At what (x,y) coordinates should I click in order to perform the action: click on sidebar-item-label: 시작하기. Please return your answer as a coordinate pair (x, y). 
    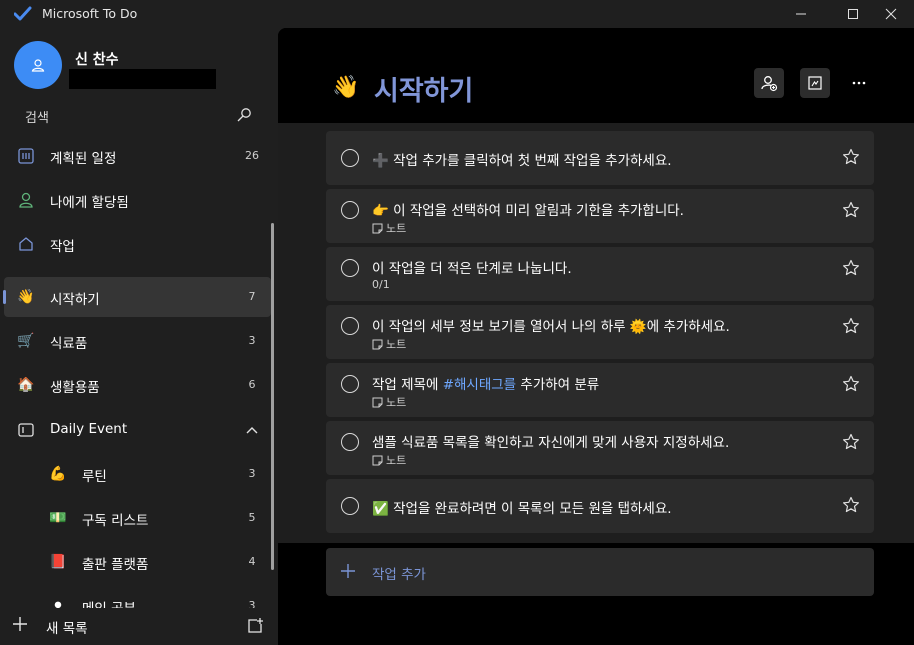
    Looking at the image, I should click on (75, 300).